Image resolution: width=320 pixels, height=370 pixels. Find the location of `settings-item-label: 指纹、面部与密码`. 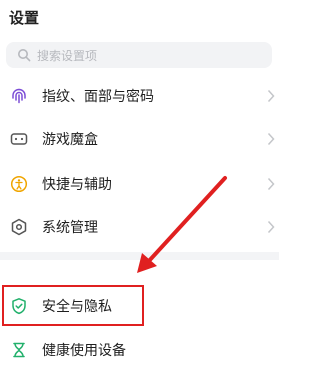

settings-item-label: 指纹、面部与密码 is located at coordinates (98, 97).